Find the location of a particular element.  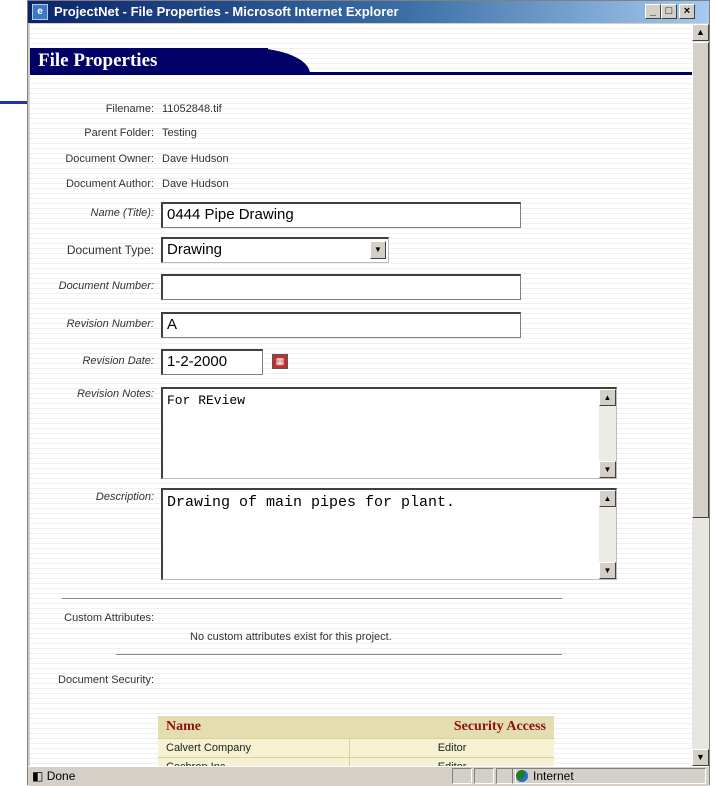

document-number-label: Document Number: is located at coordinates (106, 286).